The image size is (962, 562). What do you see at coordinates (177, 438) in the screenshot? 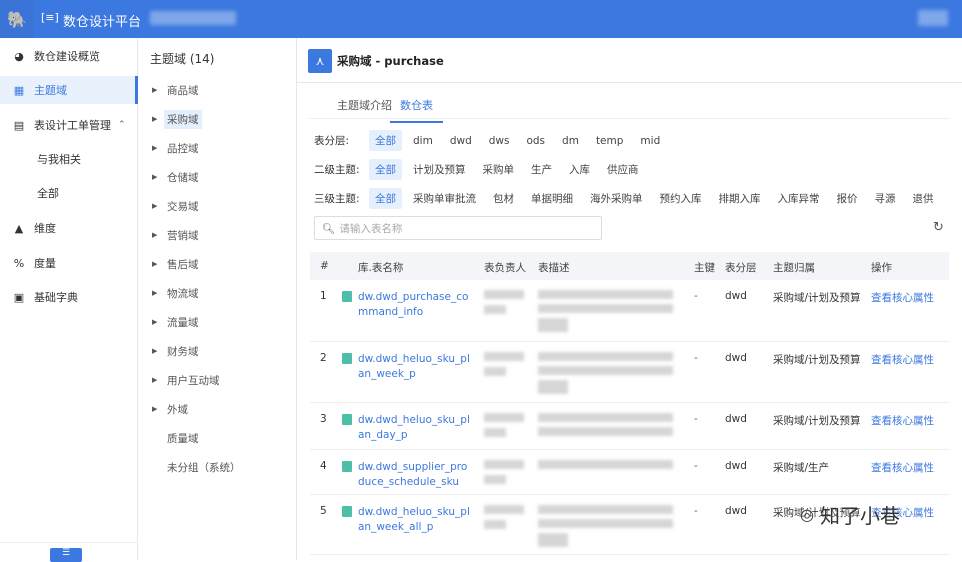
I see `tree-item: 质量域` at bounding box center [177, 438].